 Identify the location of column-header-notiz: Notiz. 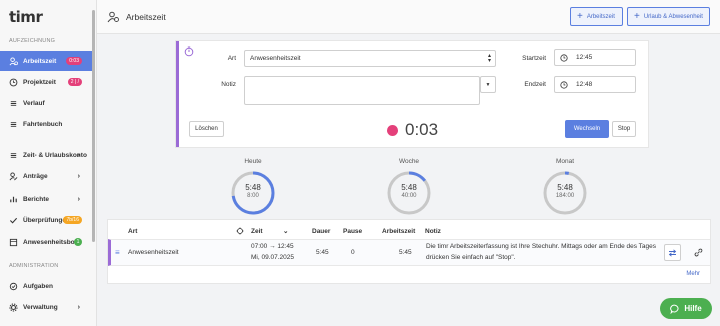
(433, 231).